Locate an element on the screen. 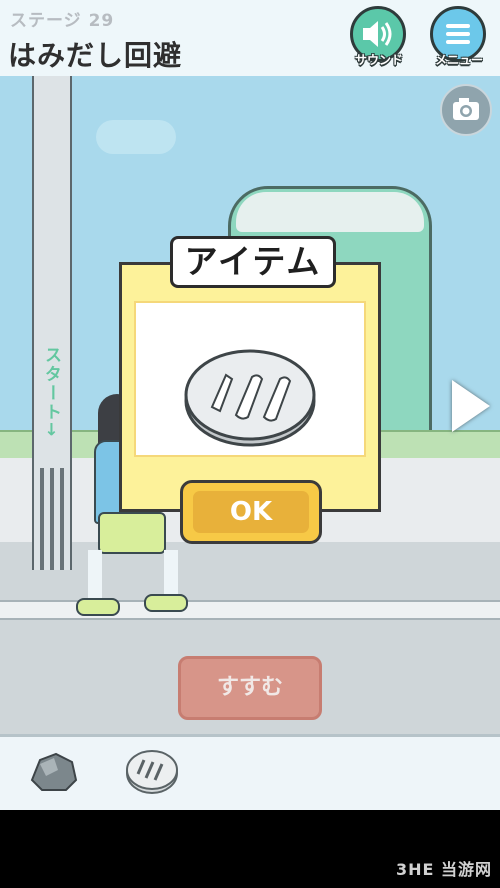  menu-button: メニュー is located at coordinates (459, 39).